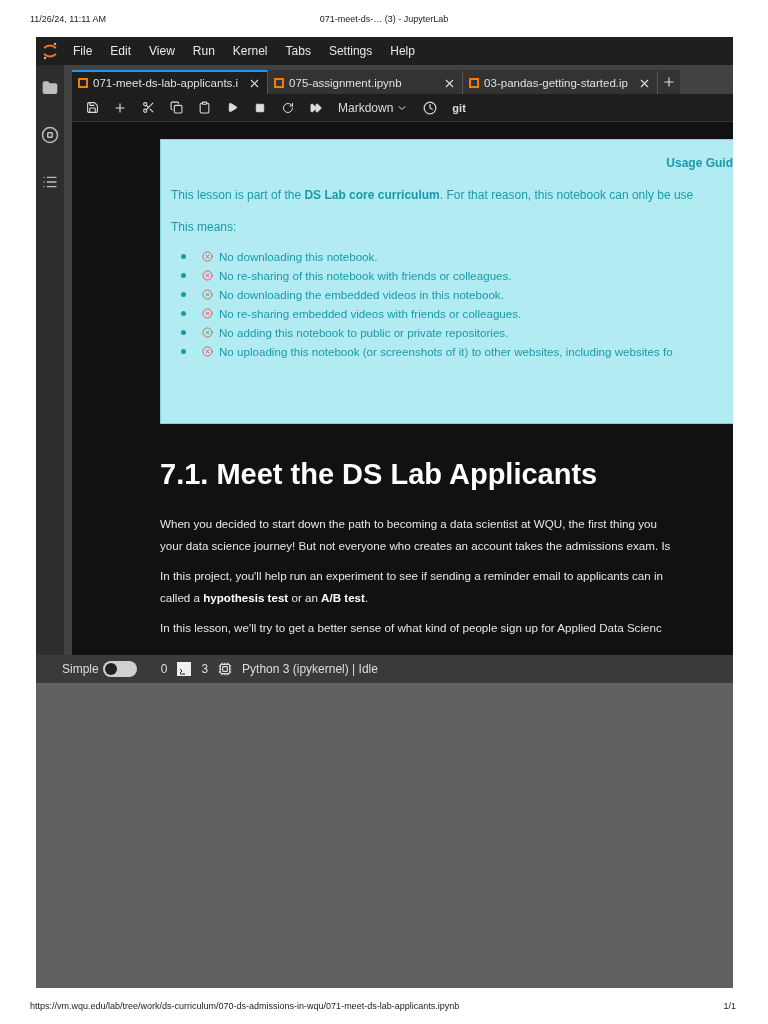 The height and width of the screenshot is (1024, 768). Describe the element at coordinates (170, 82) in the screenshot. I see `notebook-tab: 071-meet-ds-lab-applicants.i` at that location.